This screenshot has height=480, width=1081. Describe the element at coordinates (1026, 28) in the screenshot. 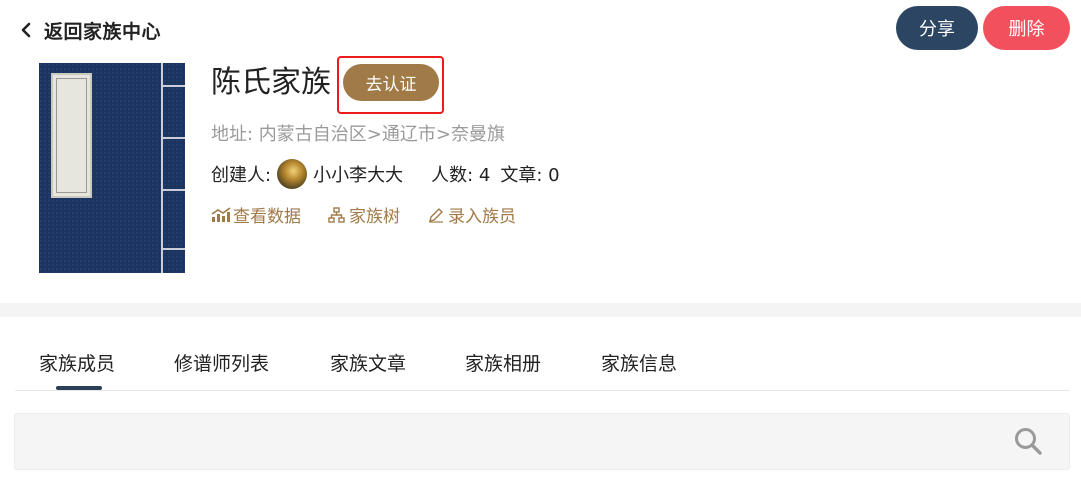

I see `delete-button: 删除` at that location.